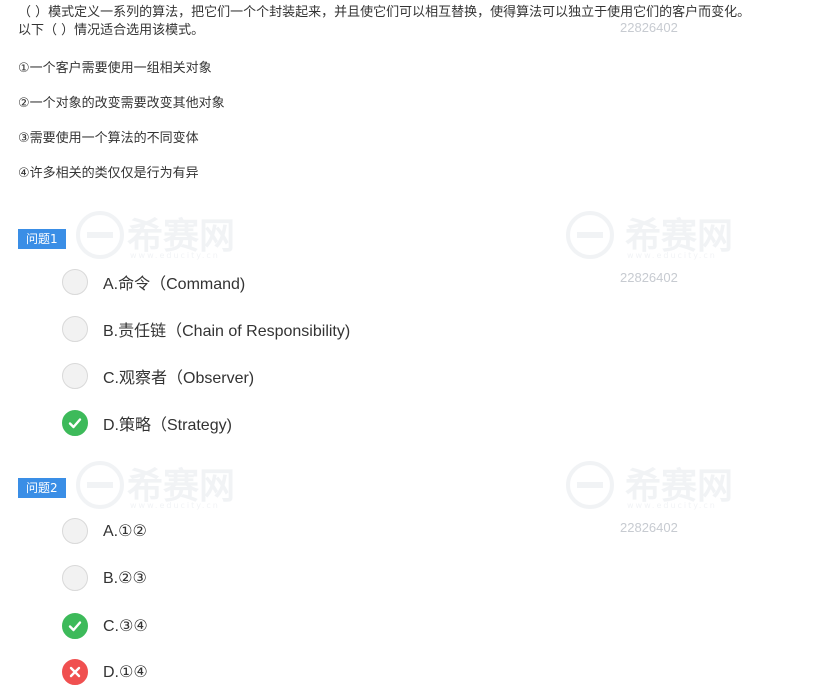 Image resolution: width=813 pixels, height=699 pixels. What do you see at coordinates (125, 672) in the screenshot?
I see `choice-label: D.①④` at bounding box center [125, 672].